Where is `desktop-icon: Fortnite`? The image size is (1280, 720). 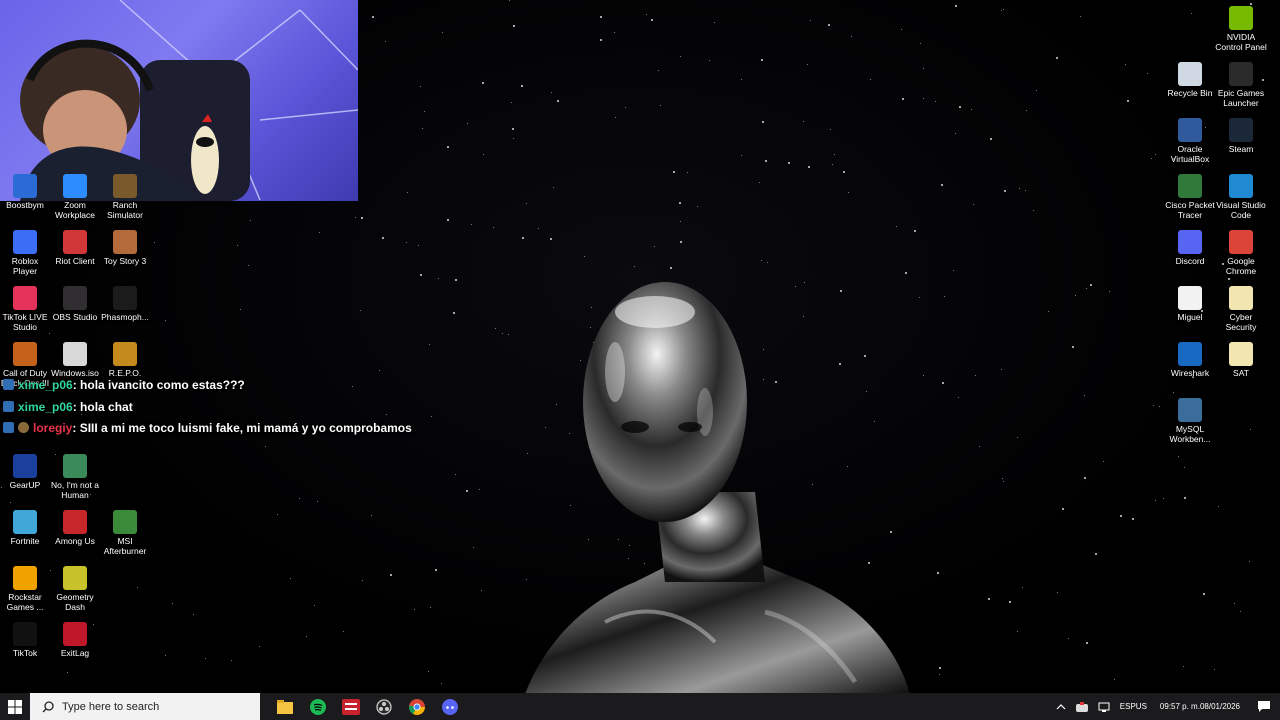
desktop-icon: Fortnite is located at coordinates (25, 528).